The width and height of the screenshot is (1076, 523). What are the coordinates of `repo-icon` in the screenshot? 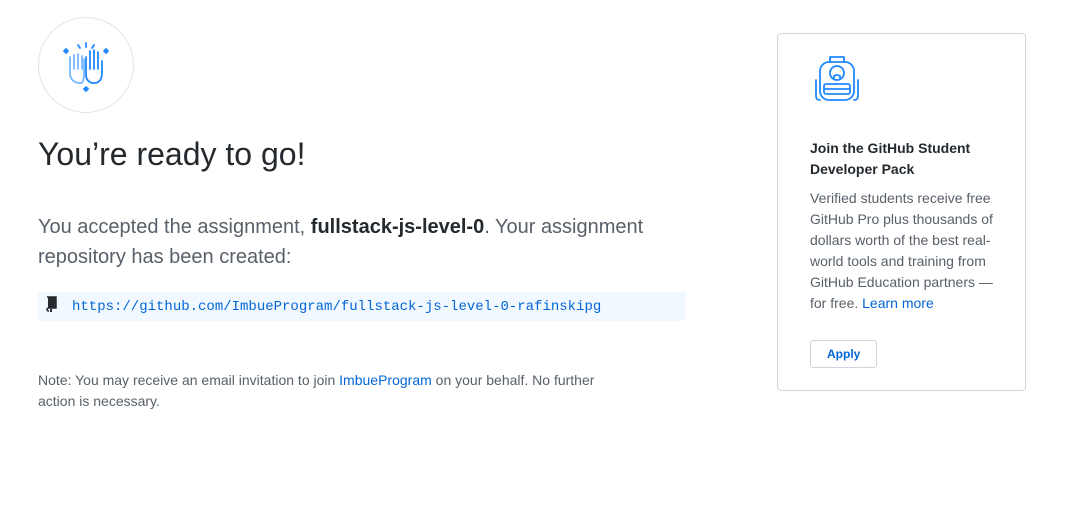 It's located at (52, 306).